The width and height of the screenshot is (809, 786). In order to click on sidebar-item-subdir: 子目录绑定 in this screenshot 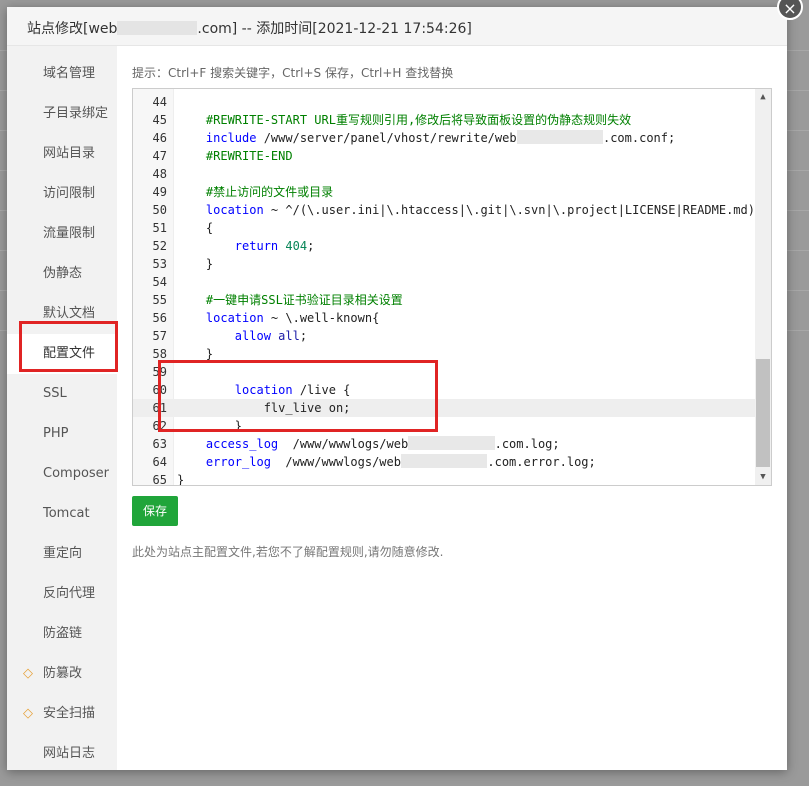, I will do `click(62, 114)`.